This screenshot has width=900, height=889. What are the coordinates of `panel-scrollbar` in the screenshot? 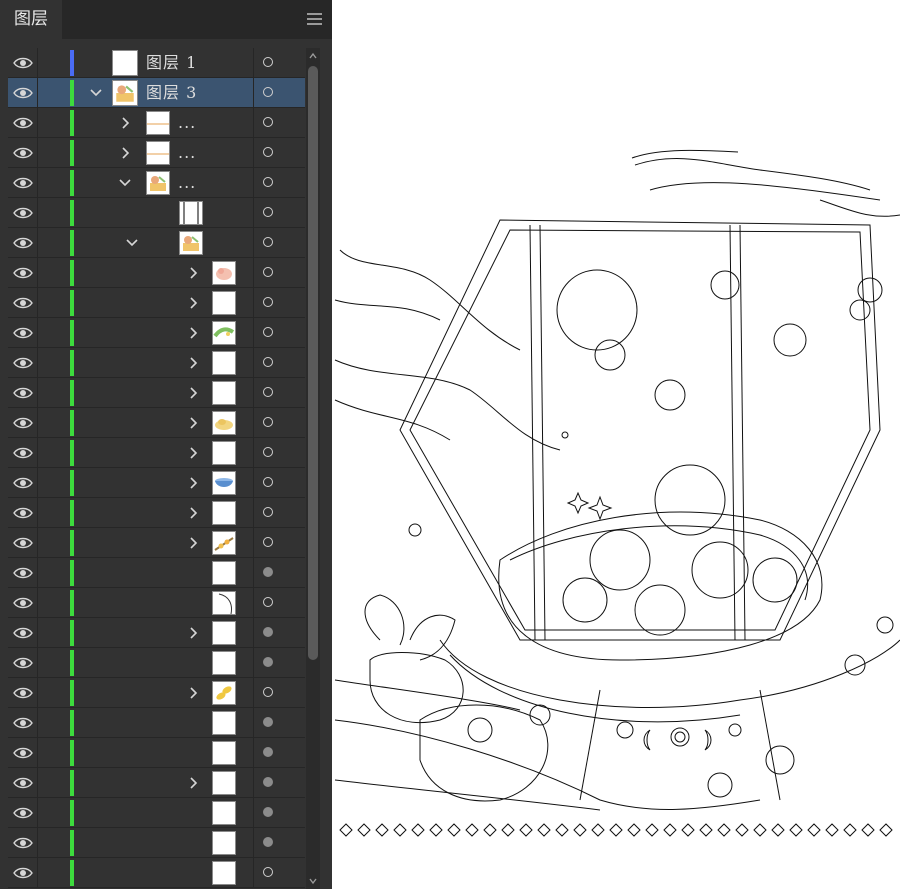 It's located at (313, 468).